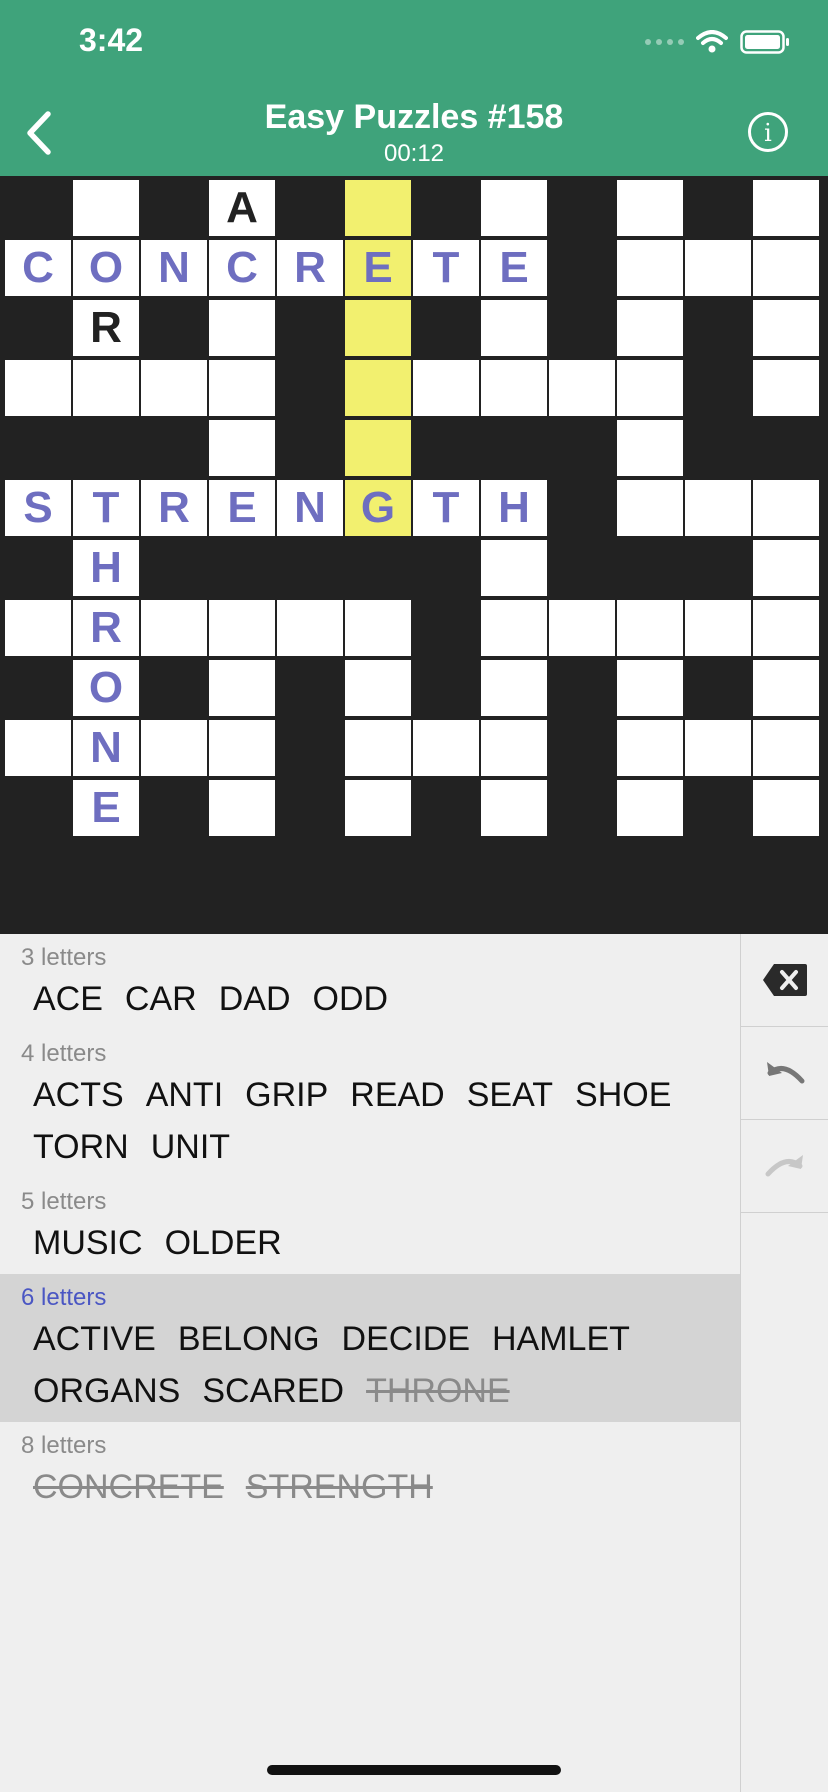 The height and width of the screenshot is (1792, 828). What do you see at coordinates (68, 999) in the screenshot?
I see `word-item: ACE` at bounding box center [68, 999].